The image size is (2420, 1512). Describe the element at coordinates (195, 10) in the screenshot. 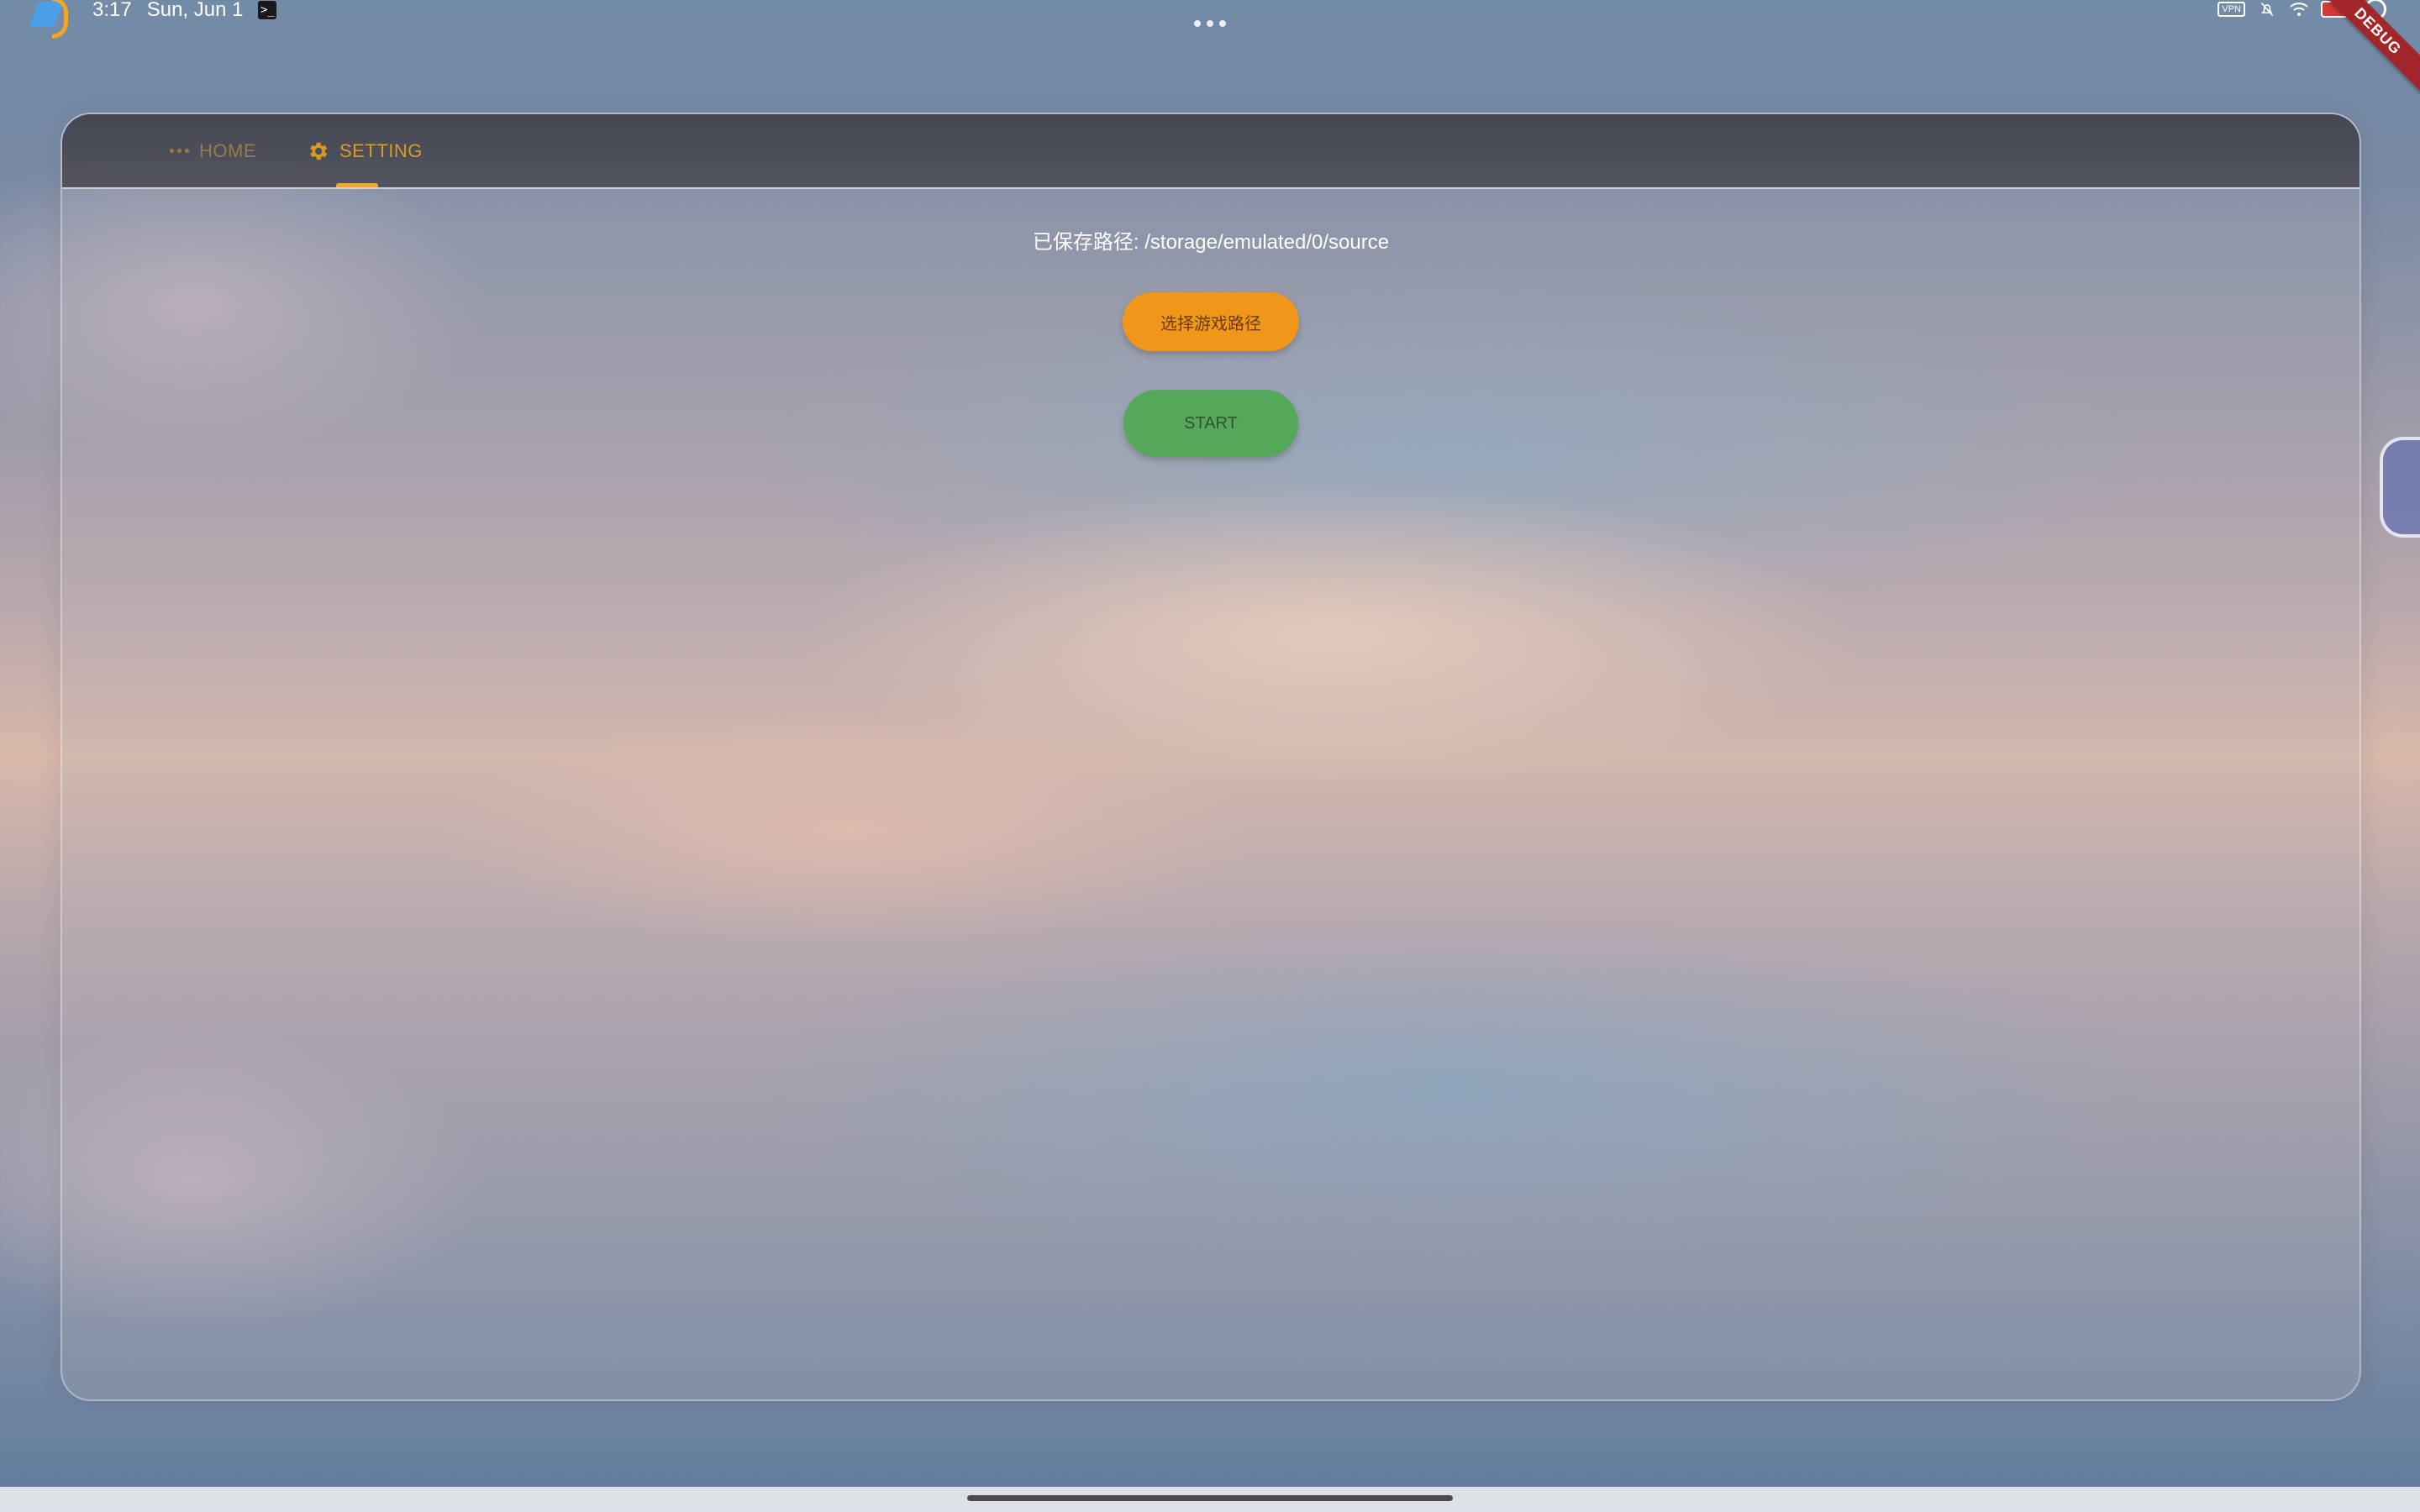

I see `status-date: Sun, Jun 1` at that location.